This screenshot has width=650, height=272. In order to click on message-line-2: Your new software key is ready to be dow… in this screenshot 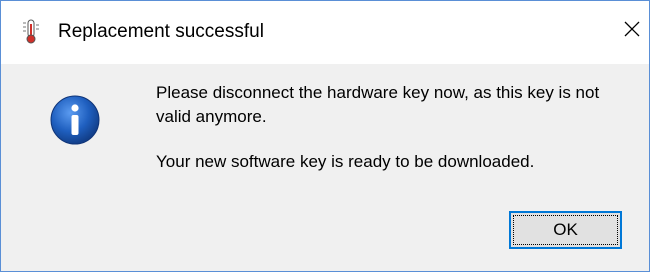, I will do `click(345, 161)`.